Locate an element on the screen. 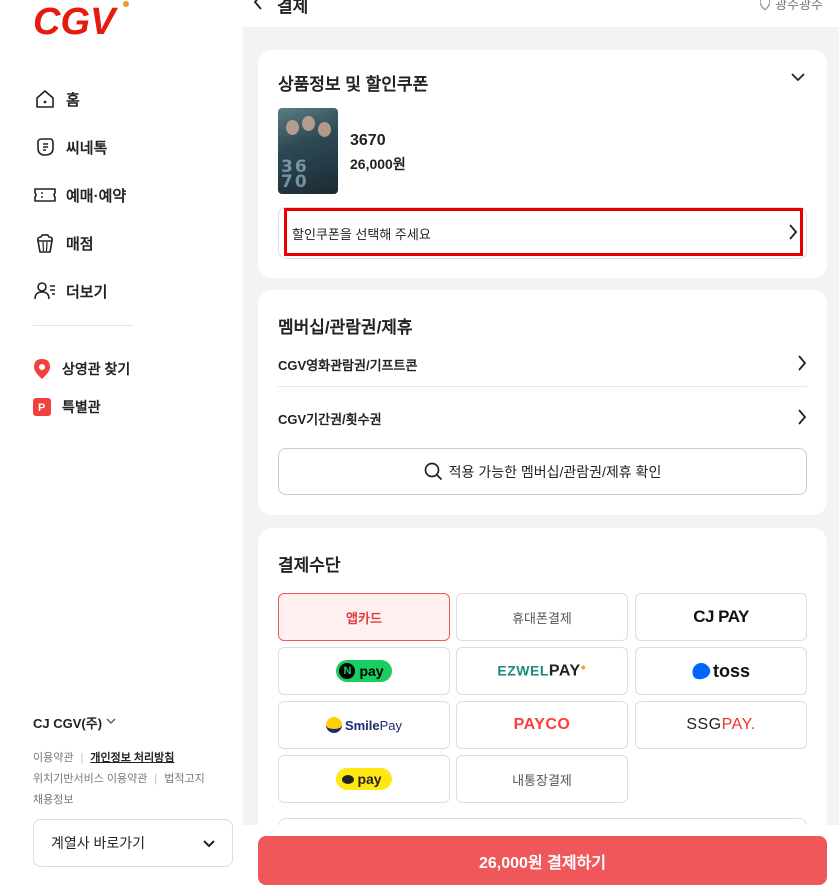  top-bar: 결제 광주광주 is located at coordinates (541, 13).